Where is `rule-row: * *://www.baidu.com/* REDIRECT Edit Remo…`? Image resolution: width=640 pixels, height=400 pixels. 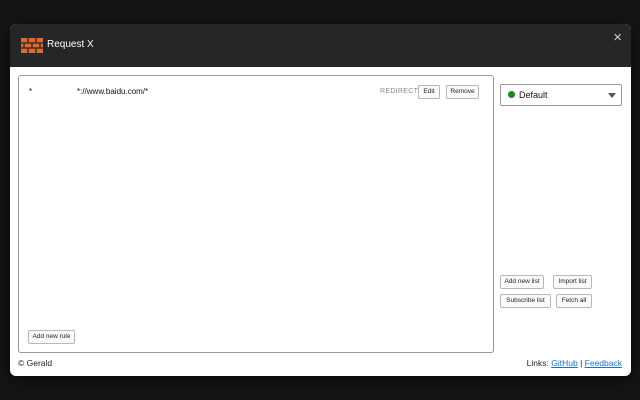
rule-row: * *://www.baidu.com/* REDIRECT Edit Remo… is located at coordinates (256, 92).